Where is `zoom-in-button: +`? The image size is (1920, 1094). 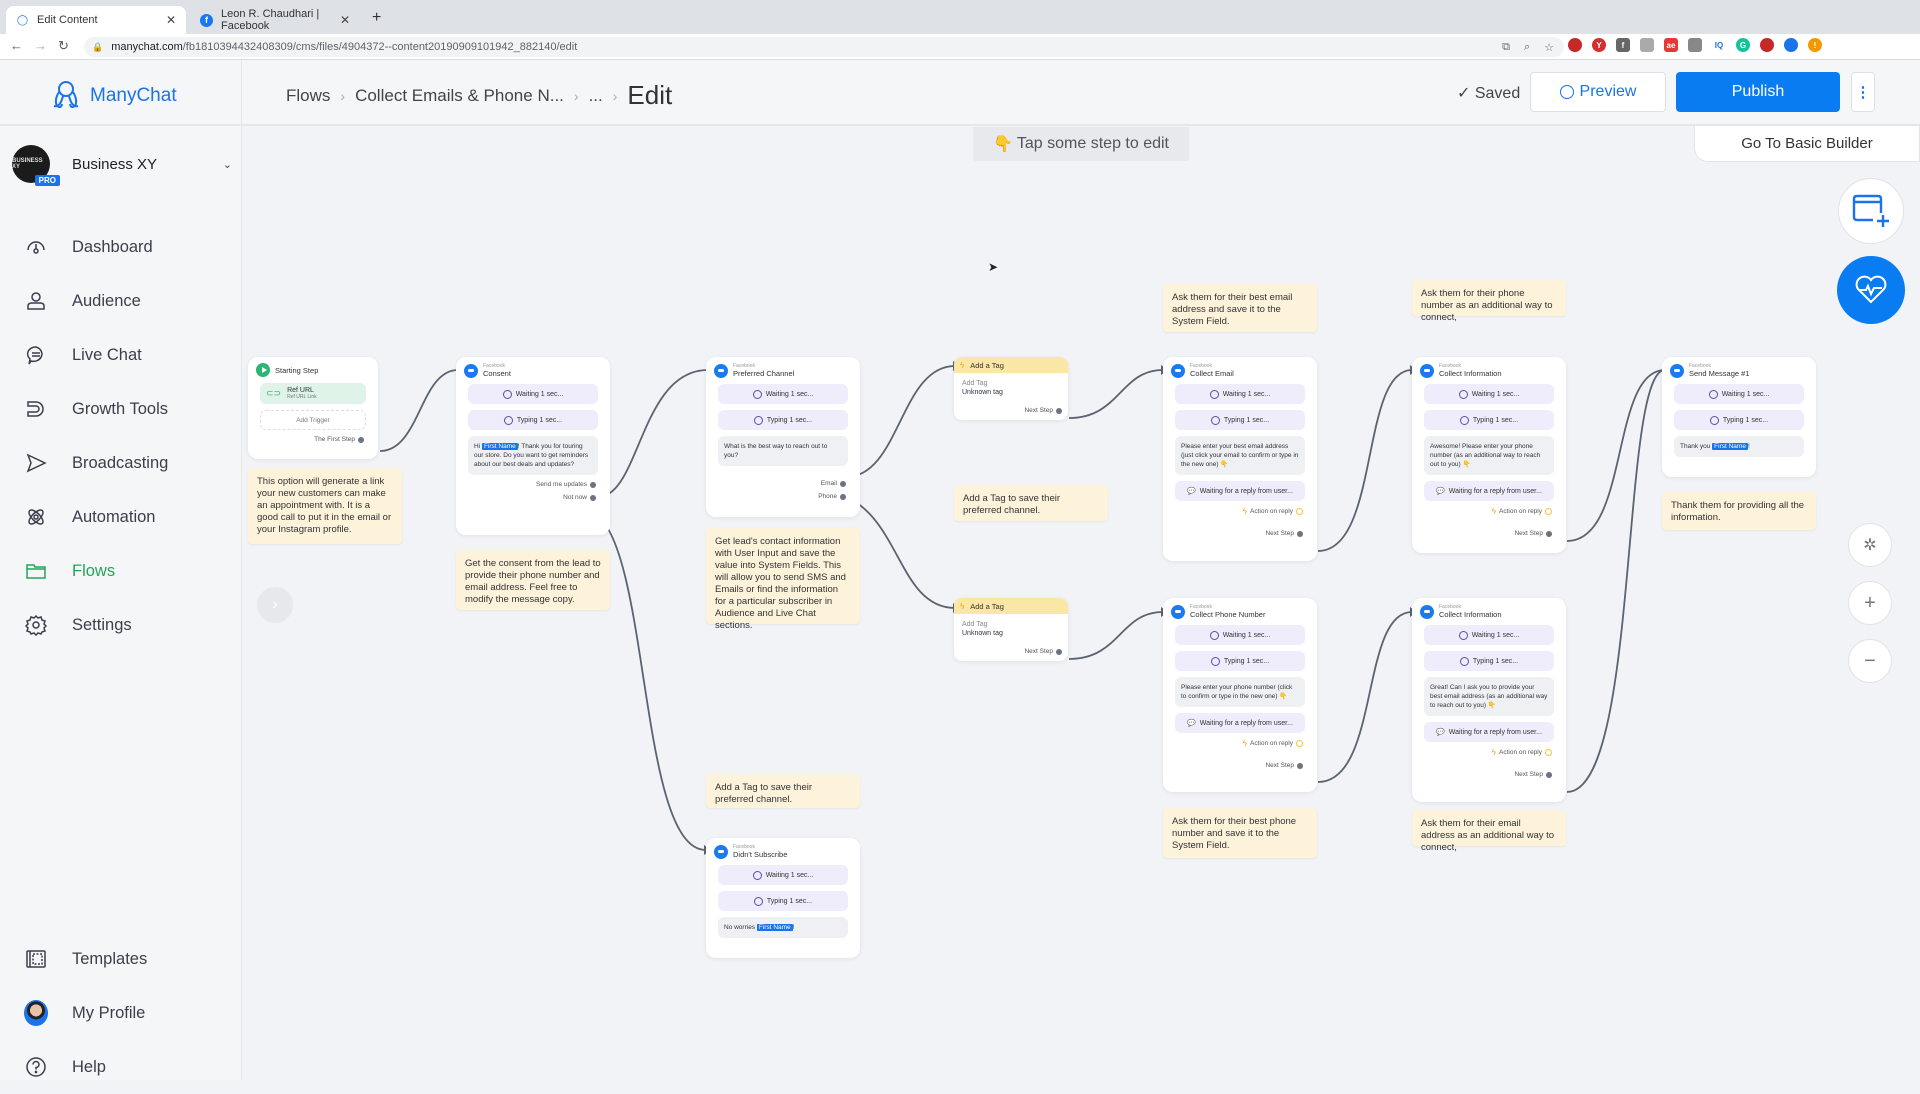 zoom-in-button: + is located at coordinates (1870, 603).